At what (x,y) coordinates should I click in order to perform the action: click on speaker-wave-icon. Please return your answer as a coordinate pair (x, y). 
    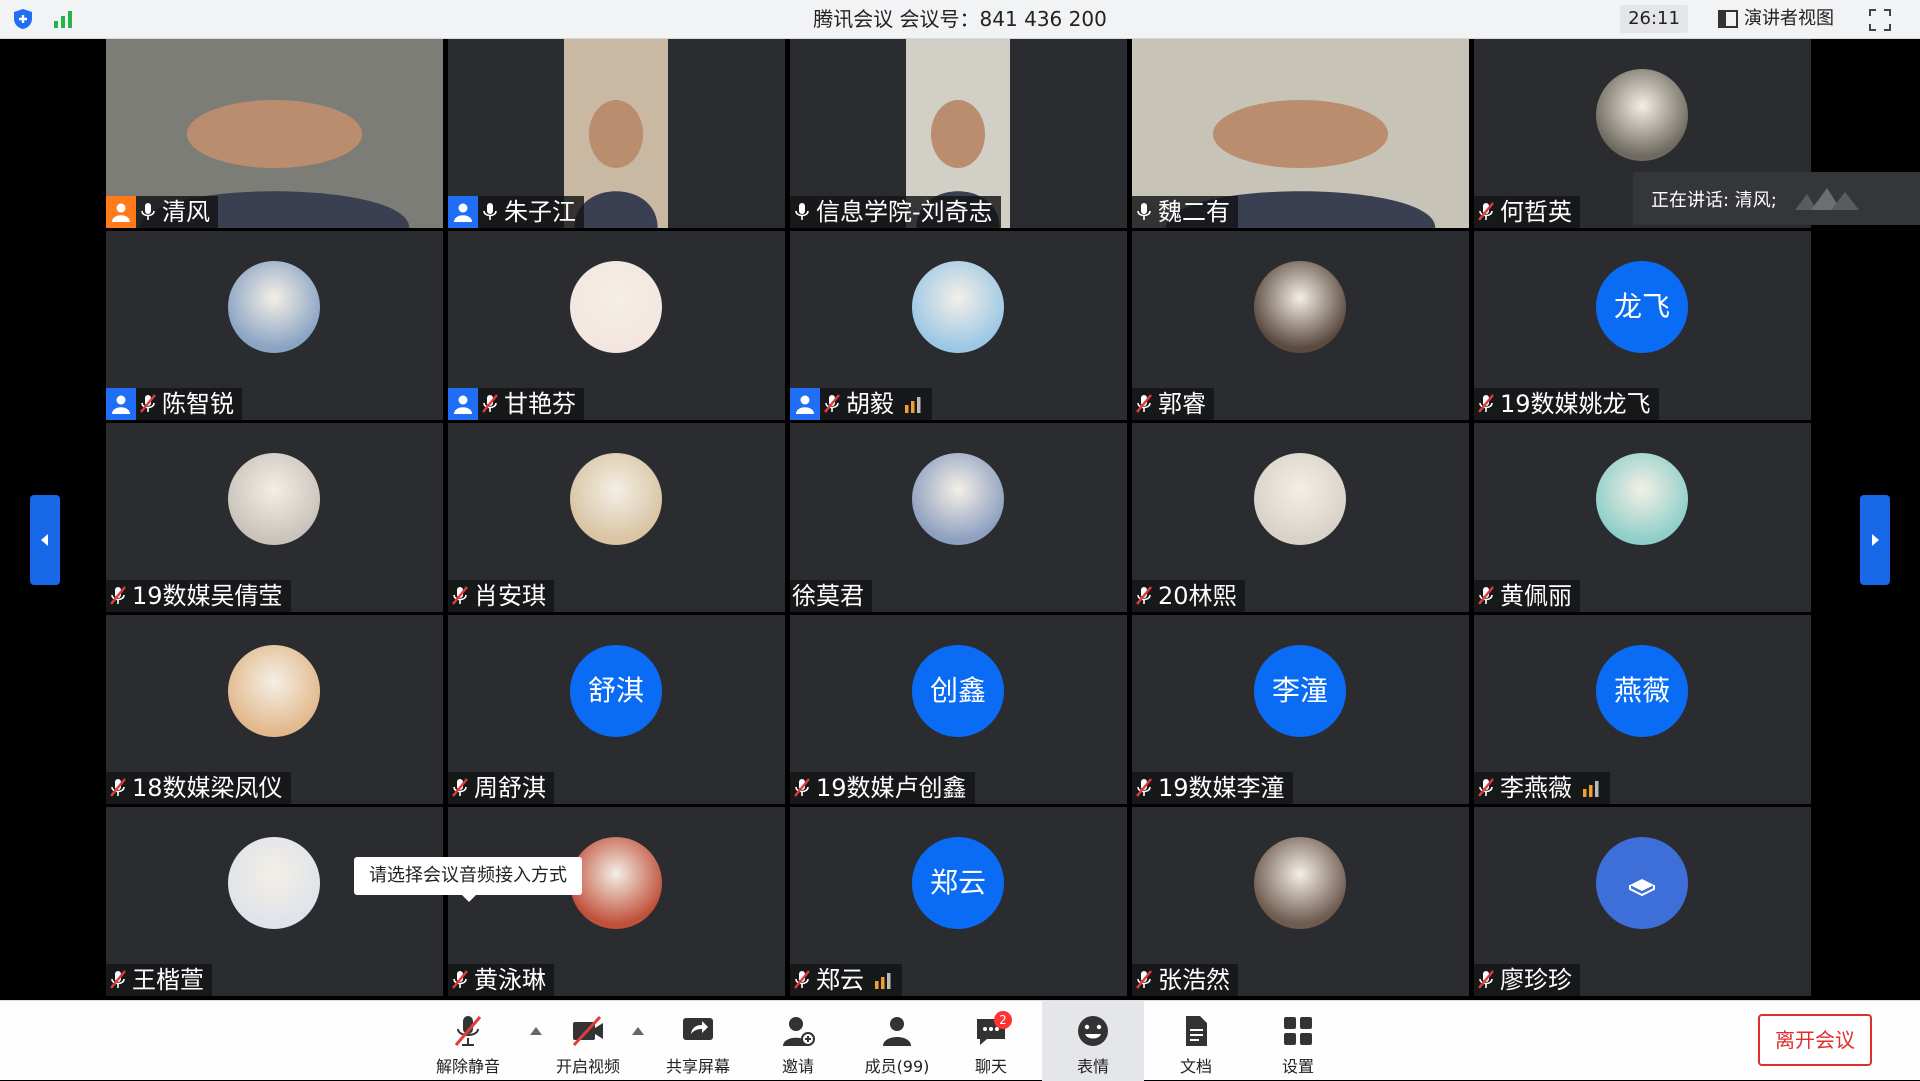
    Looking at the image, I should click on (1827, 199).